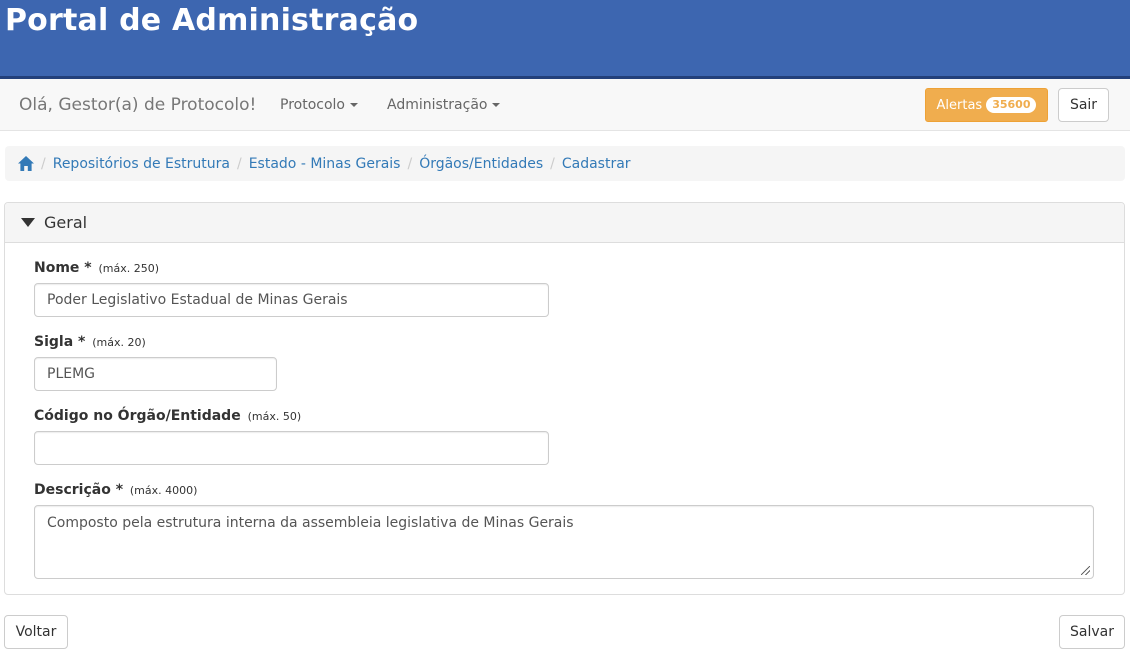  What do you see at coordinates (312, 105) in the screenshot?
I see `menu-protocolo-label: Protocolo` at bounding box center [312, 105].